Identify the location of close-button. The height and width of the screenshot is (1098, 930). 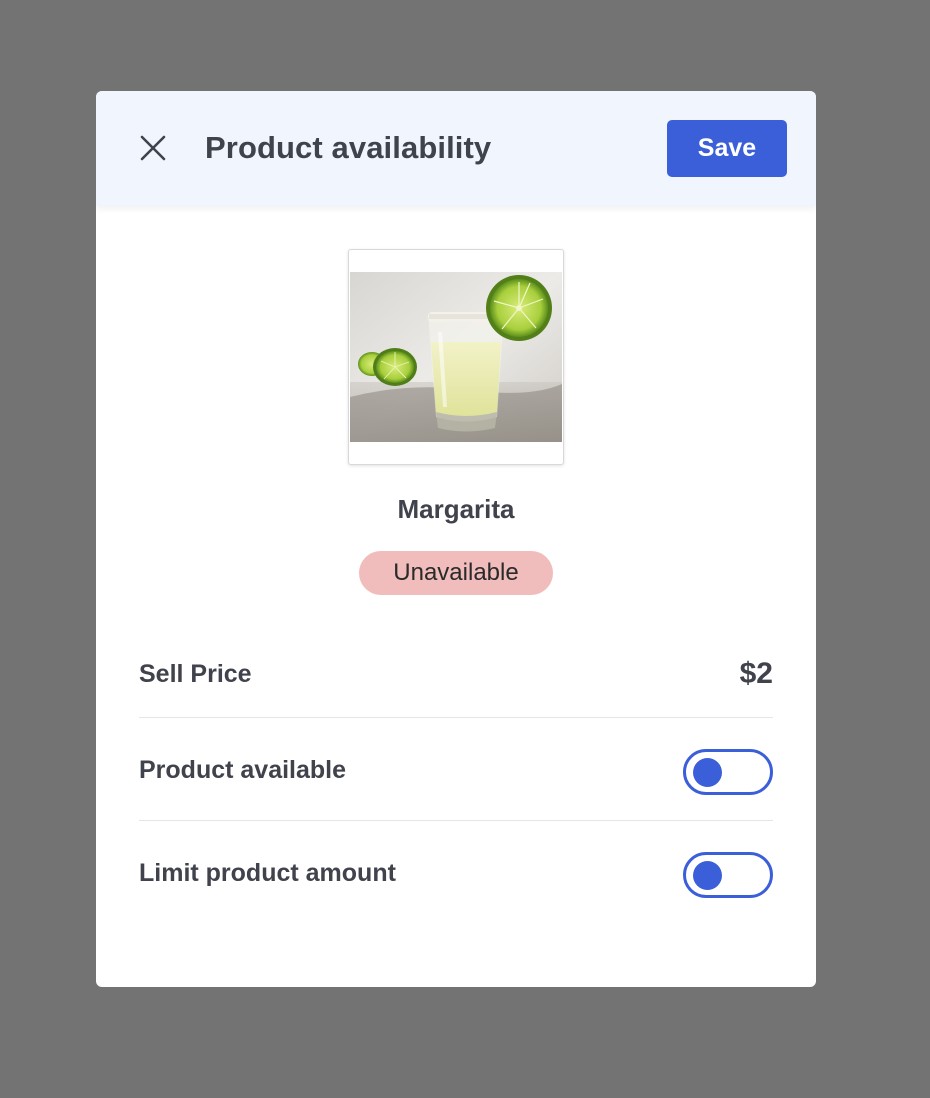
(153, 148).